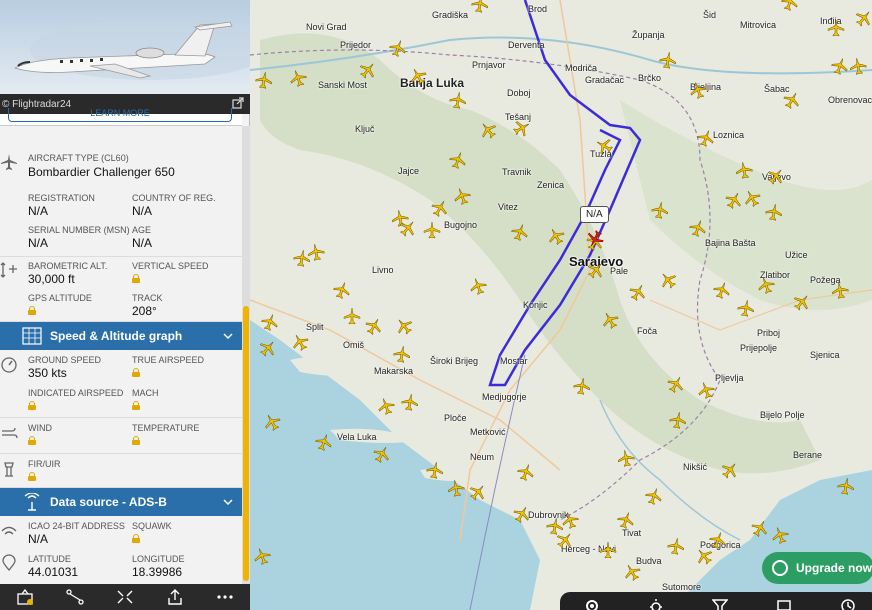  Describe the element at coordinates (848, 604) in the screenshot. I see `playback-icon` at that location.